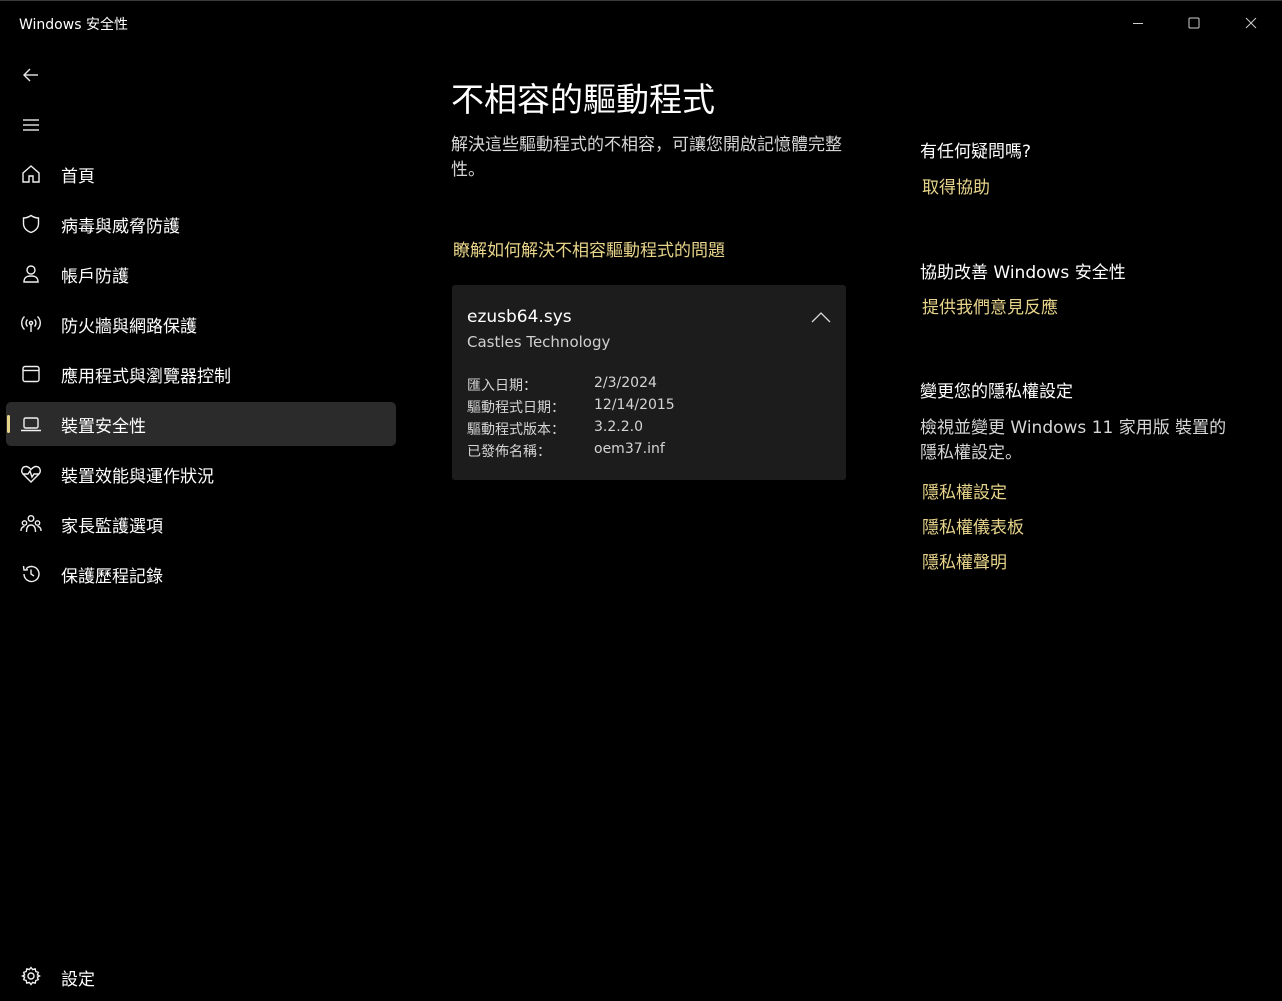 The width and height of the screenshot is (1282, 1001). Describe the element at coordinates (95, 276) in the screenshot. I see `sidebar-item-label: 帳戶防護` at that location.